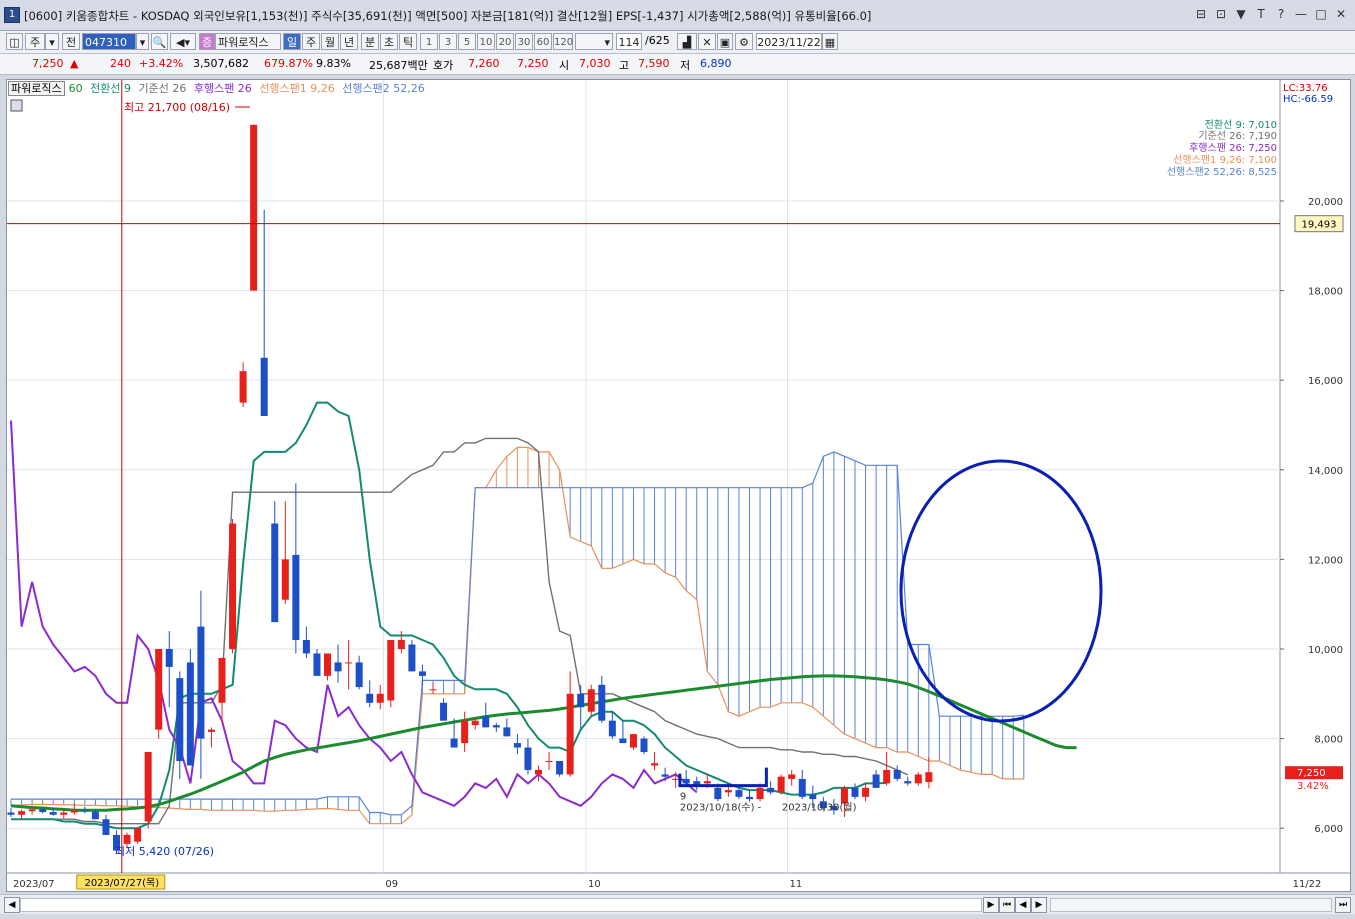 This screenshot has height=919, width=1355. What do you see at coordinates (594, 884) in the screenshot?
I see `x-tick-label: 10` at bounding box center [594, 884].